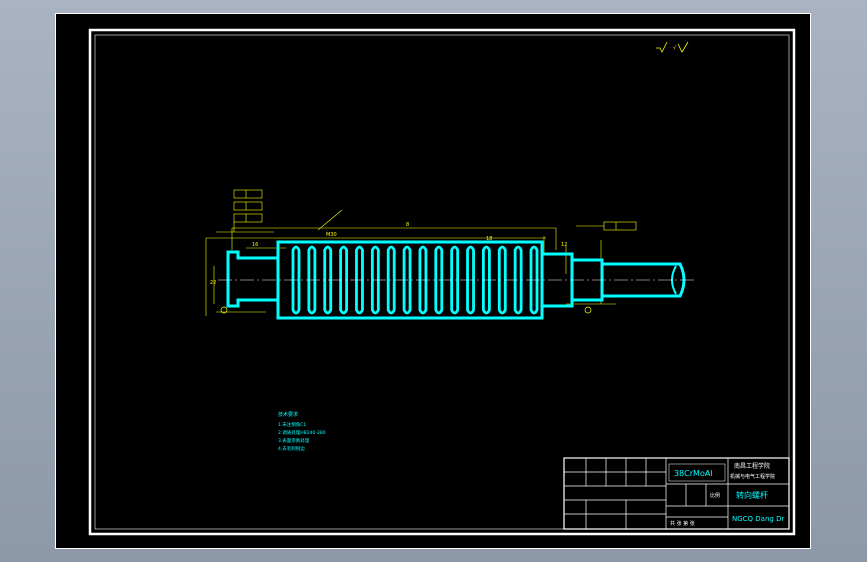  I want to click on dim-overall-length: 8, so click(407, 225).